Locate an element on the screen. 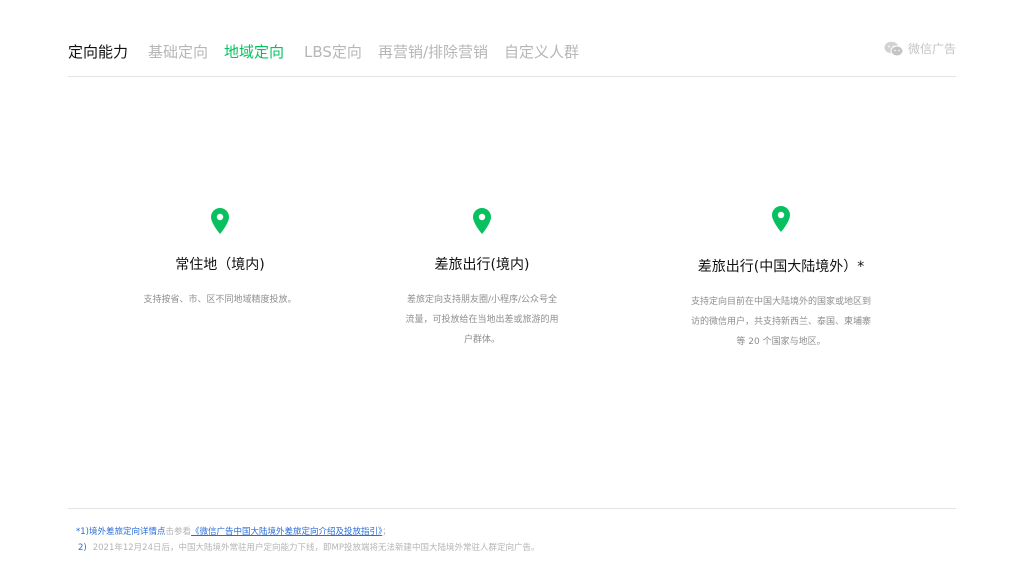  brand-name: 微信广告 is located at coordinates (931, 49).